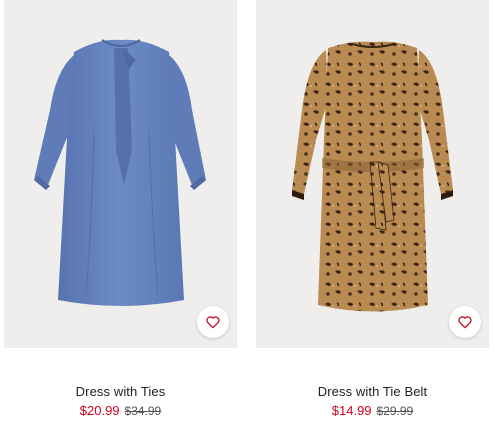  I want to click on price-row: $20.99 $34.99, so click(120, 411).